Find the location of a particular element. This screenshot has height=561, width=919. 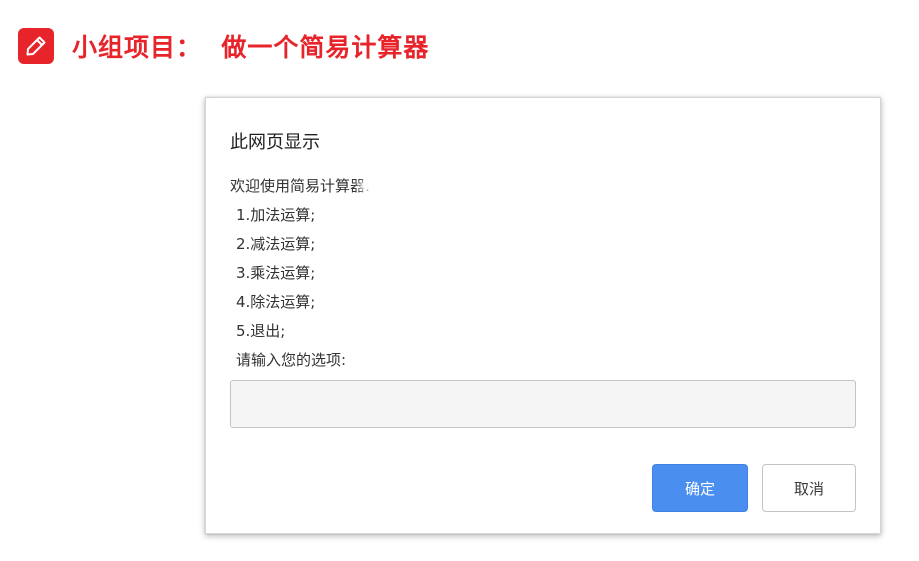

dialog-title: 此网页显示 is located at coordinates (275, 142).